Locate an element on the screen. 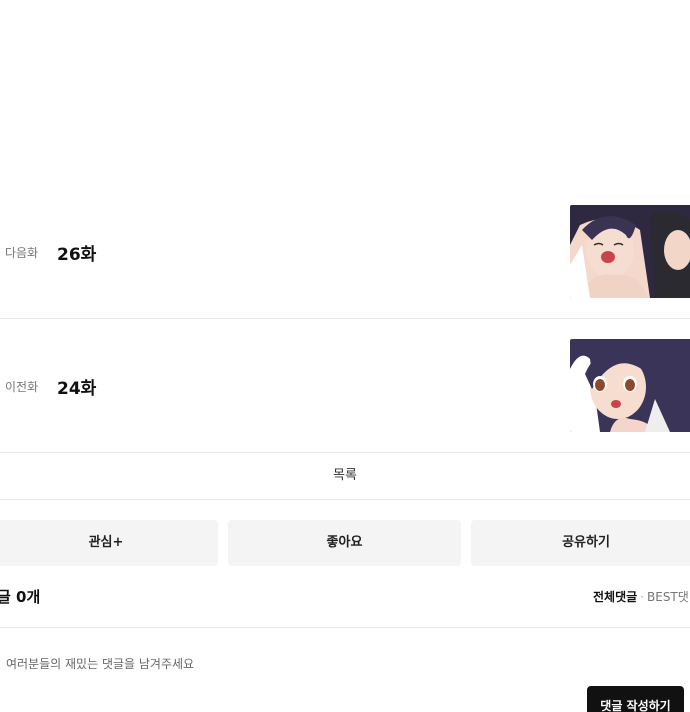 The height and width of the screenshot is (712, 690). previous-episode-tag: 이전화 is located at coordinates (22, 387).